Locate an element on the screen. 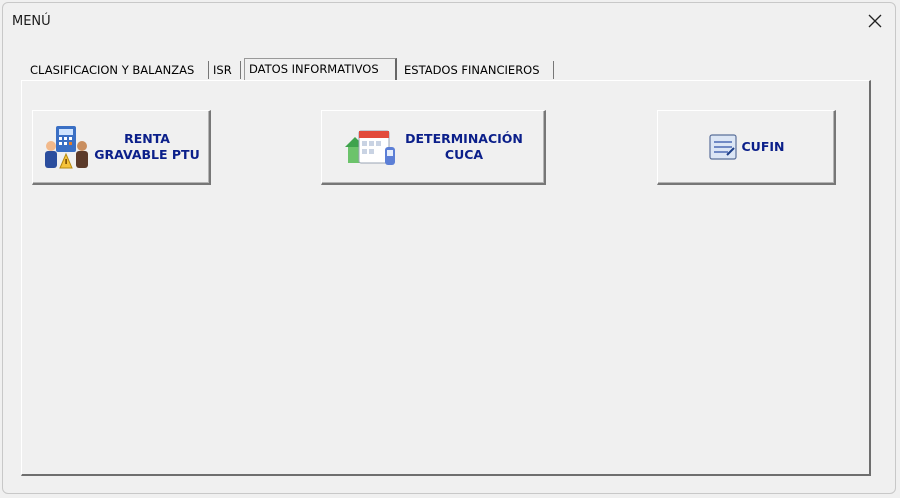 The image size is (900, 498). cufin-label: CUFIN is located at coordinates (763, 146).